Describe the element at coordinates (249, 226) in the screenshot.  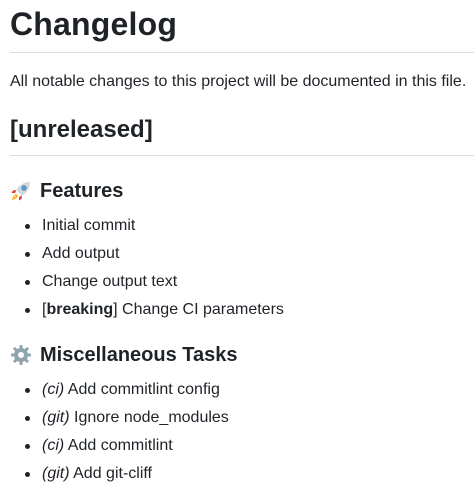
I see `list-item: Initial commit` at that location.